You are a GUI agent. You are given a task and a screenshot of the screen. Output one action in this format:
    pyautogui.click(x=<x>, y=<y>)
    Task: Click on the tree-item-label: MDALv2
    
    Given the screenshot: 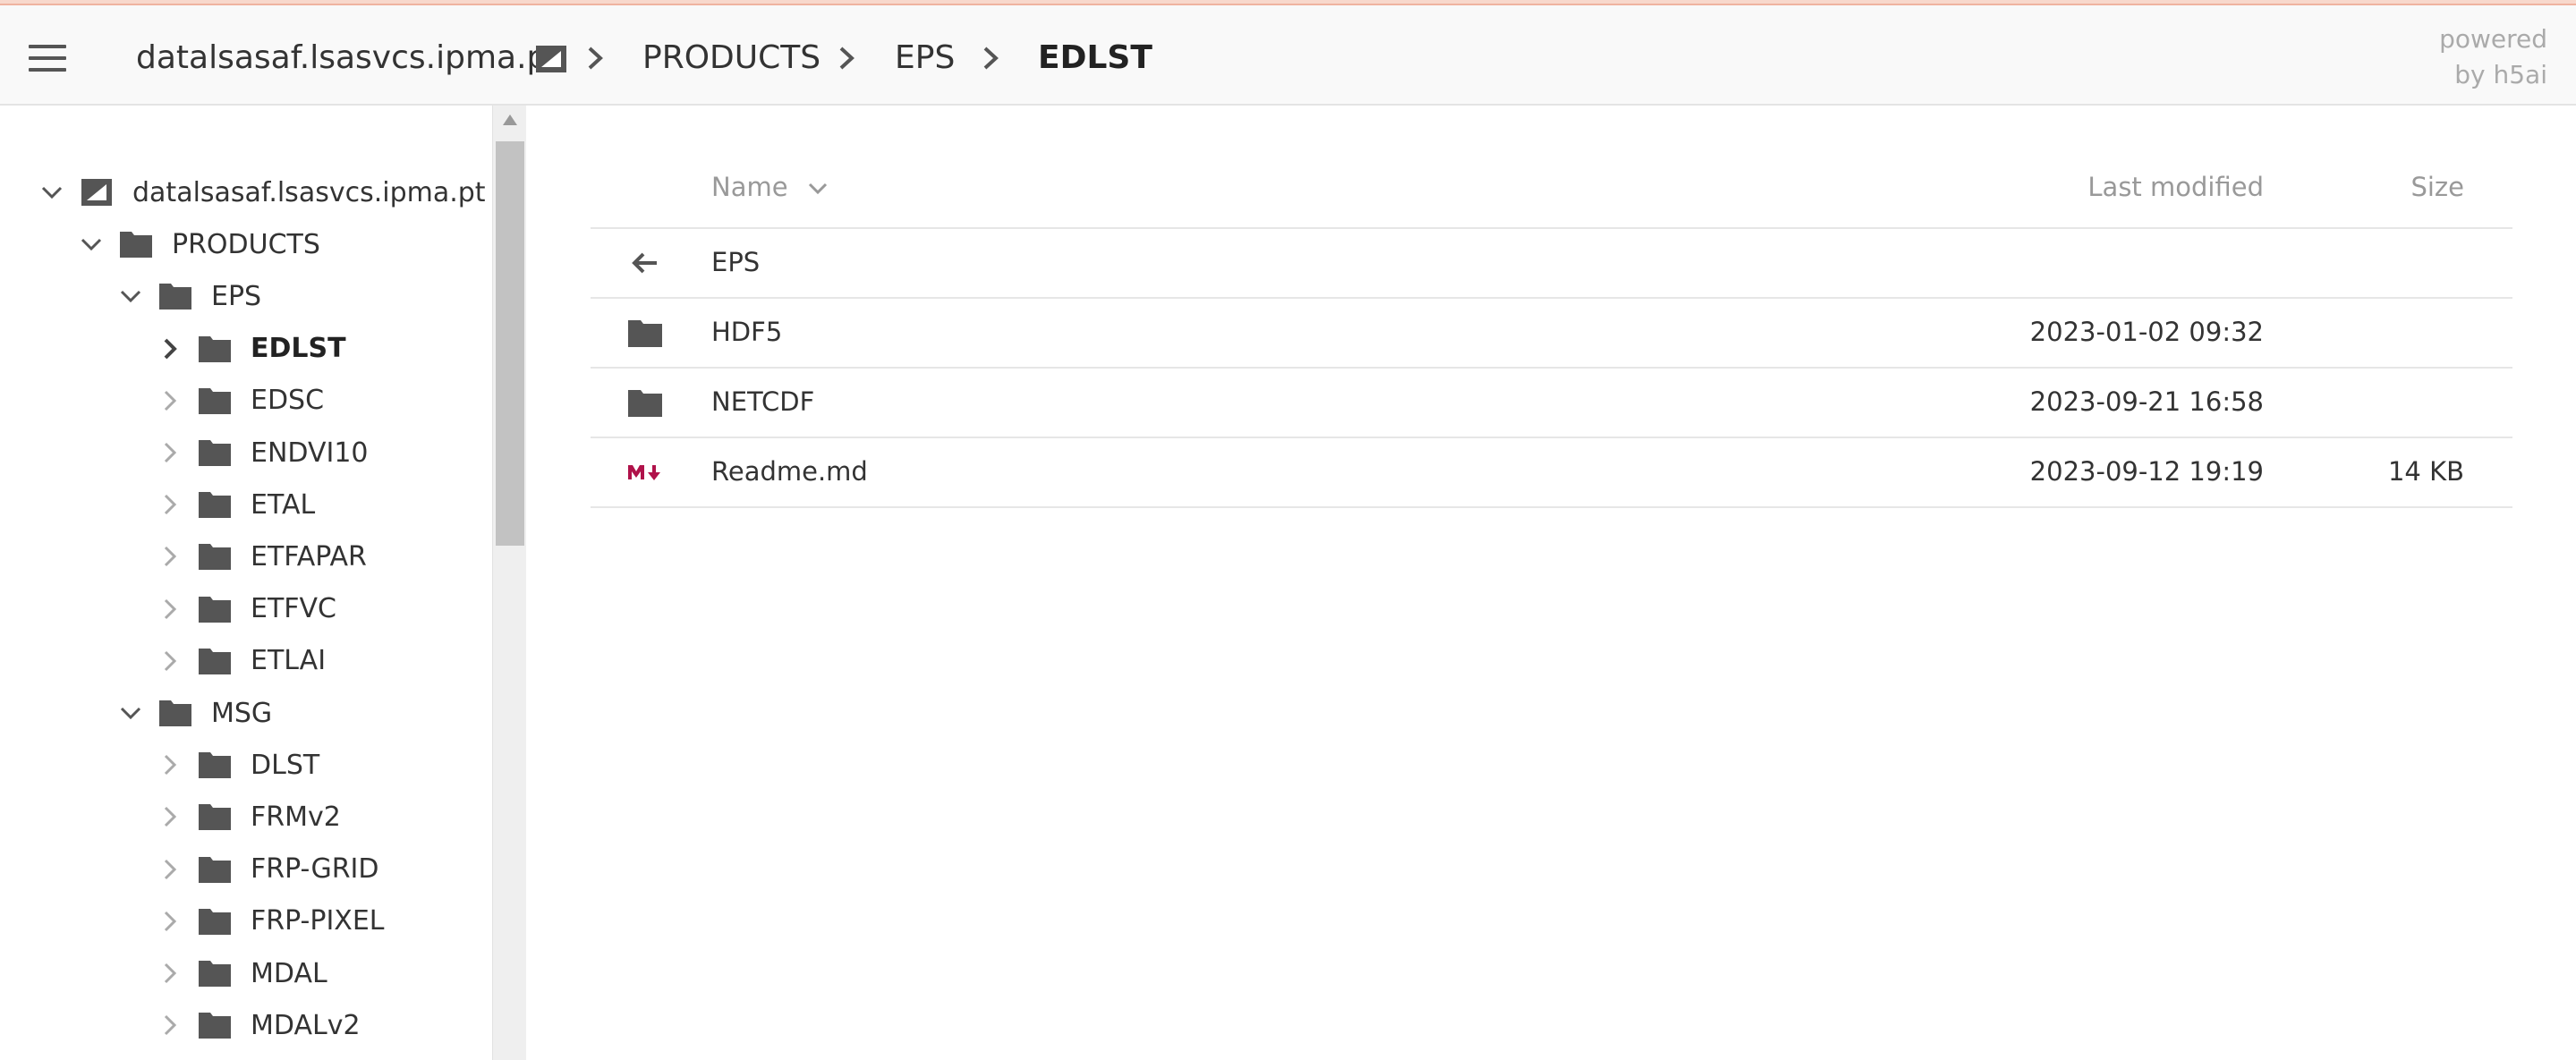 What is the action you would take?
    pyautogui.click(x=306, y=1025)
    